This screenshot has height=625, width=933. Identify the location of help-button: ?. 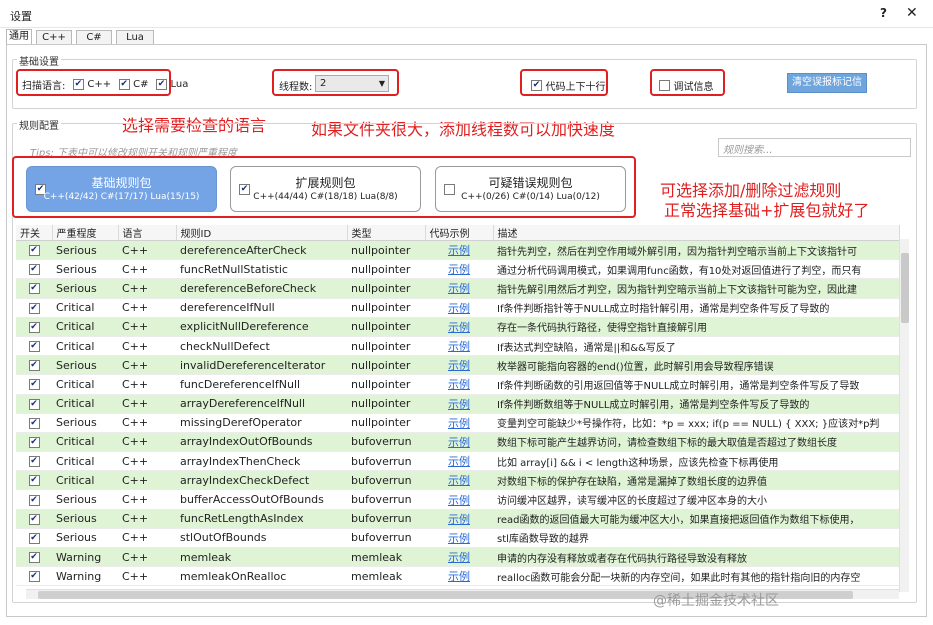
(883, 13).